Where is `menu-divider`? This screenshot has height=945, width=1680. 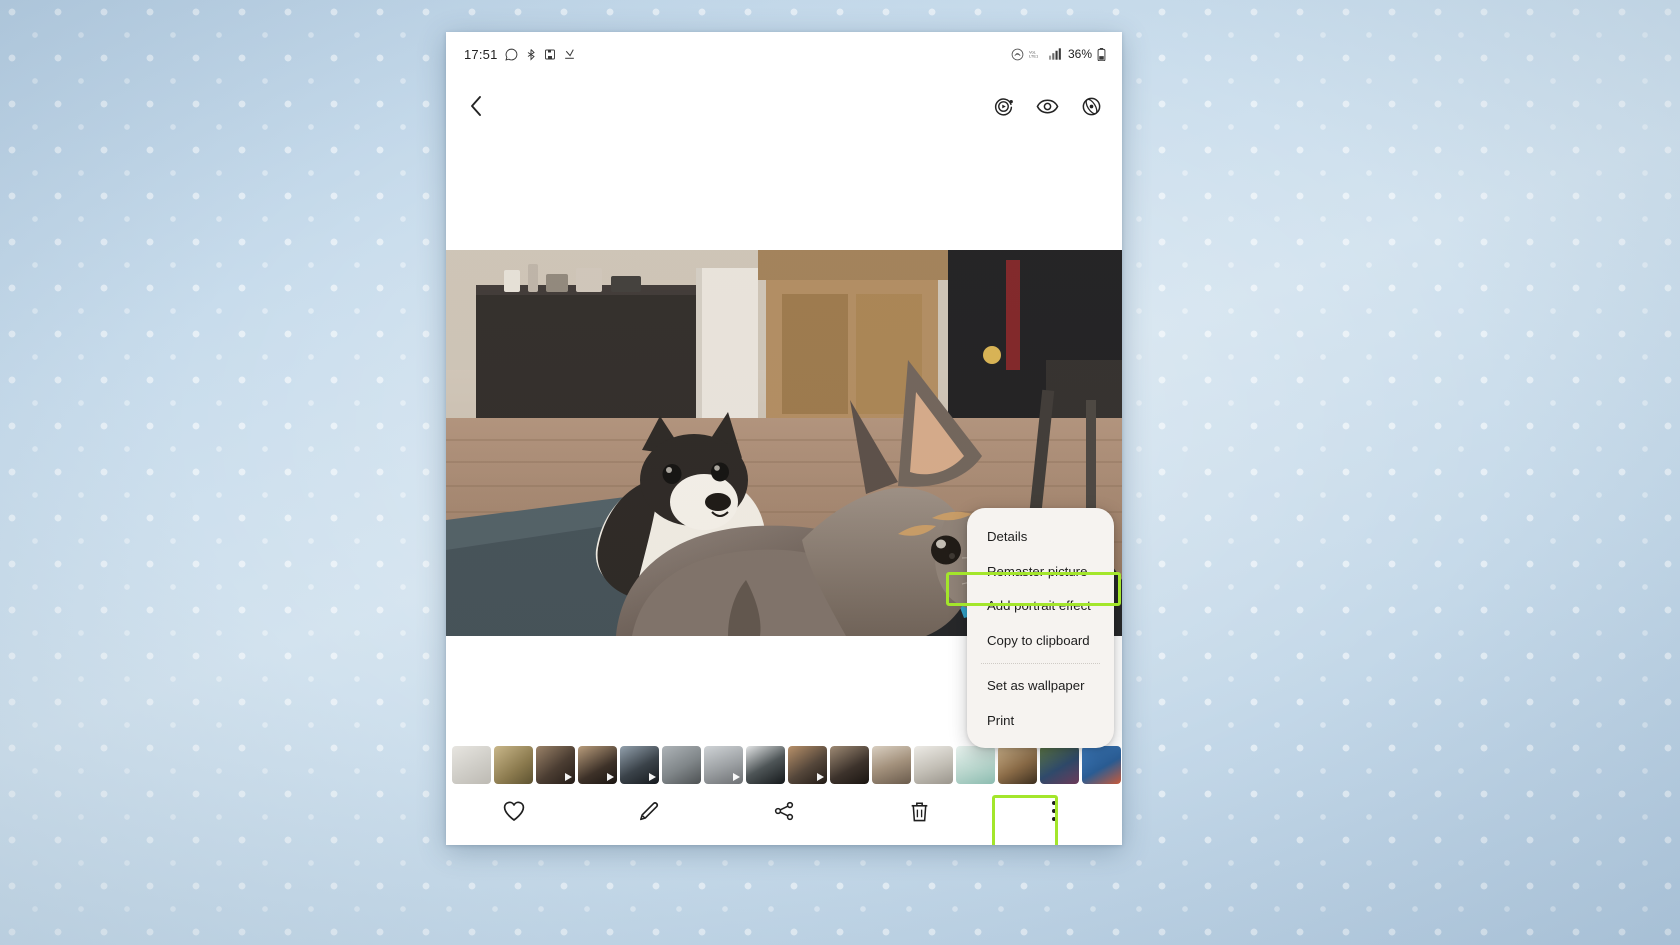
menu-divider is located at coordinates (1040, 664).